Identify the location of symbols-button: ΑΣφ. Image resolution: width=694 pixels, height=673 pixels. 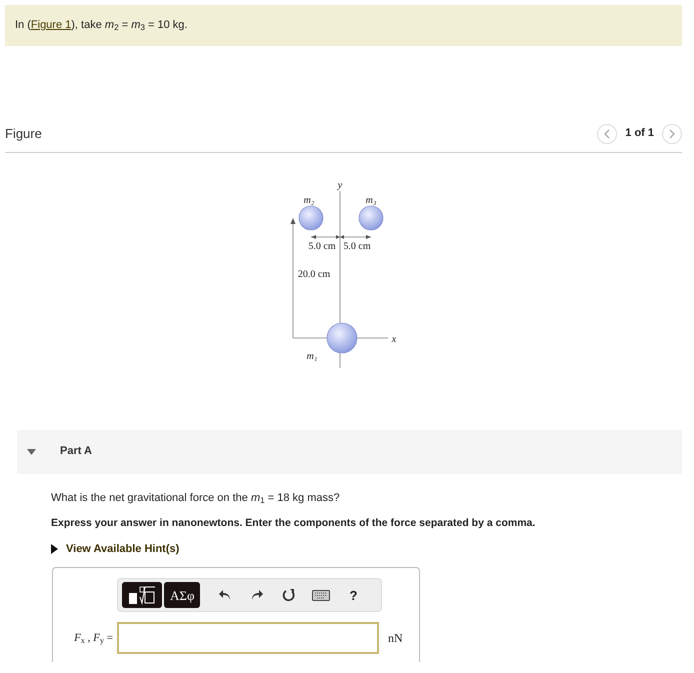
(182, 595).